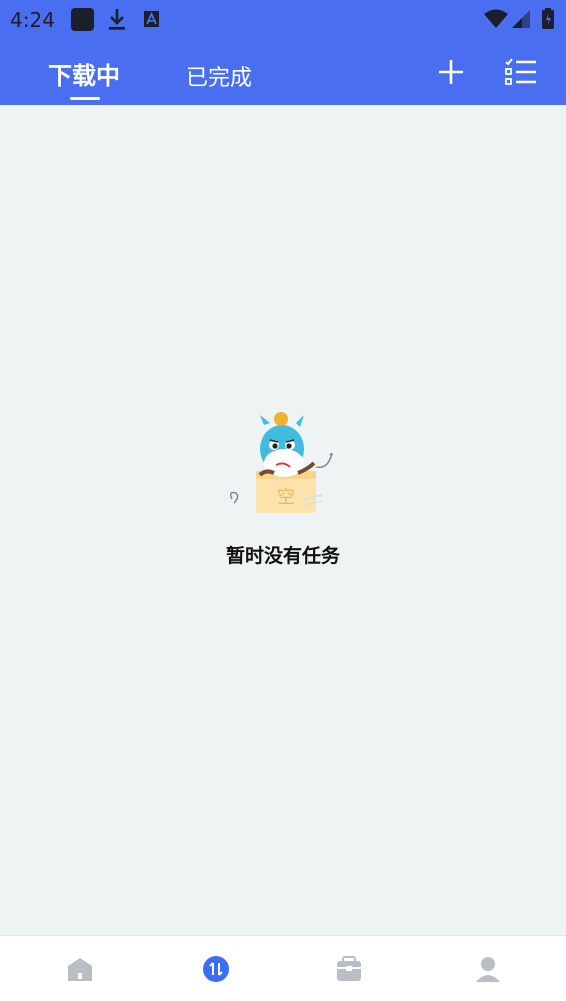 Image resolution: width=566 pixels, height=1001 pixels. I want to click on empty-box-mascot-icon: 空, so click(284, 464).